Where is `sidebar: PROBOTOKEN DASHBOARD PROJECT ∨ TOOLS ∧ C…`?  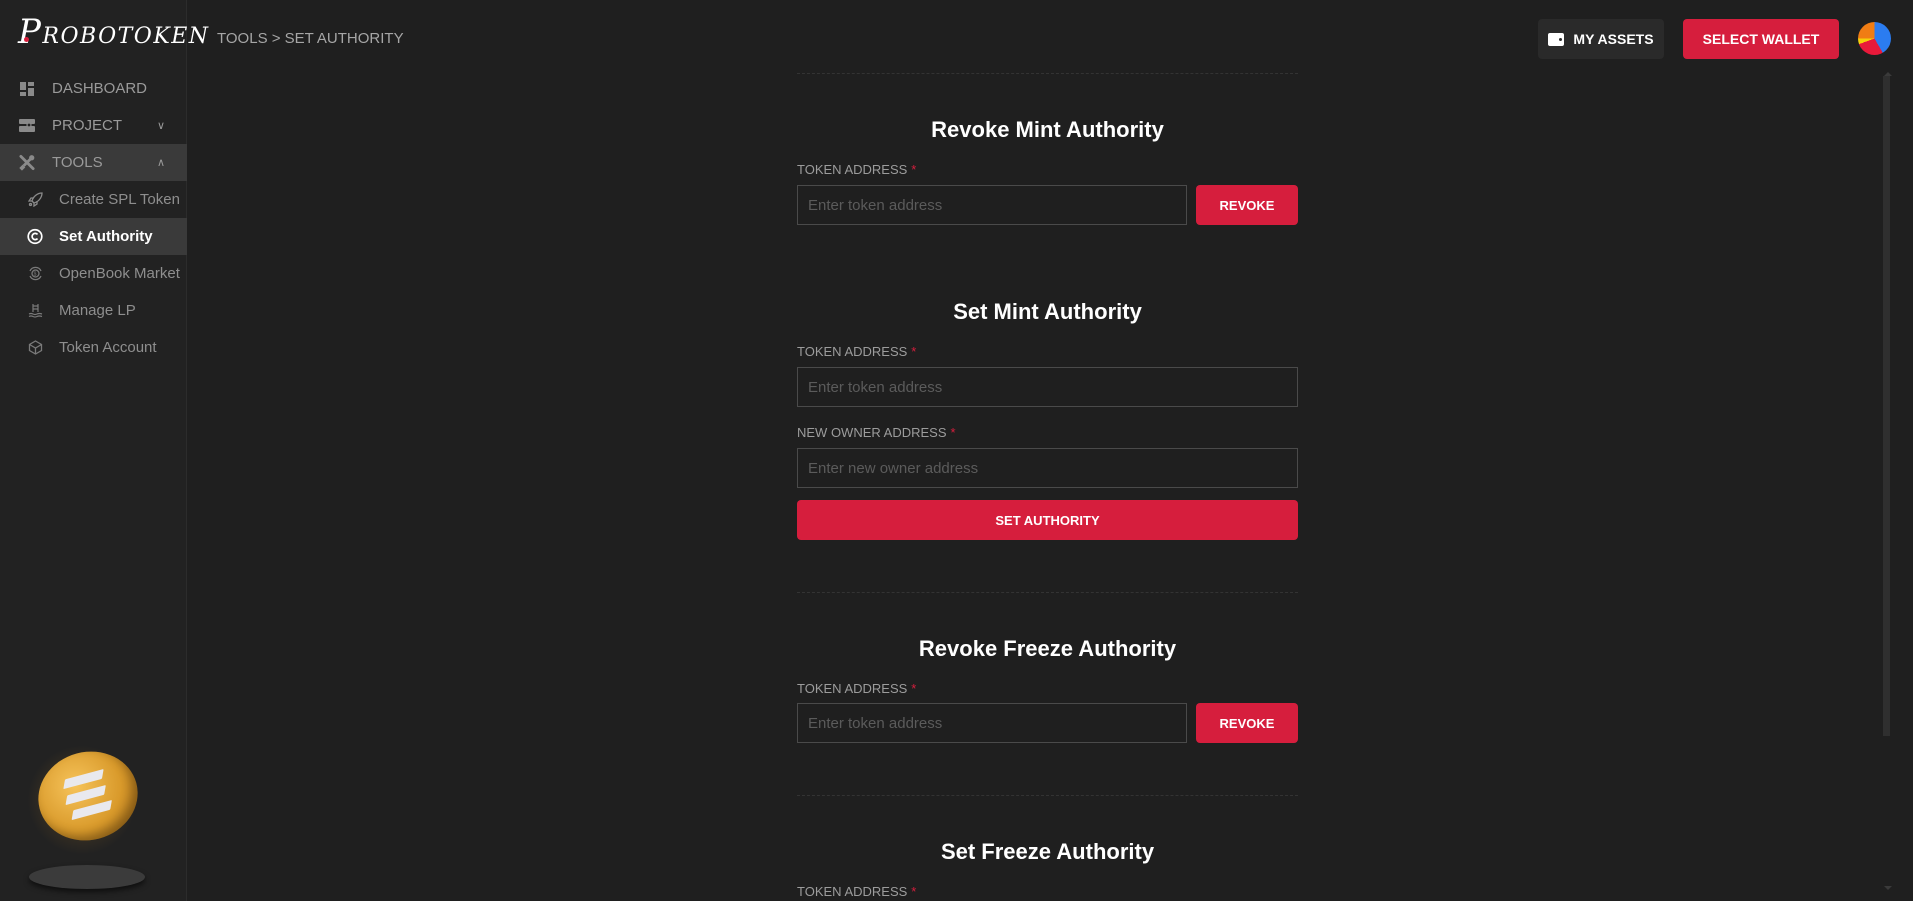
sidebar: PROBOTOKEN DASHBOARD PROJECT ∨ TOOLS ∧ C… is located at coordinates (104, 450).